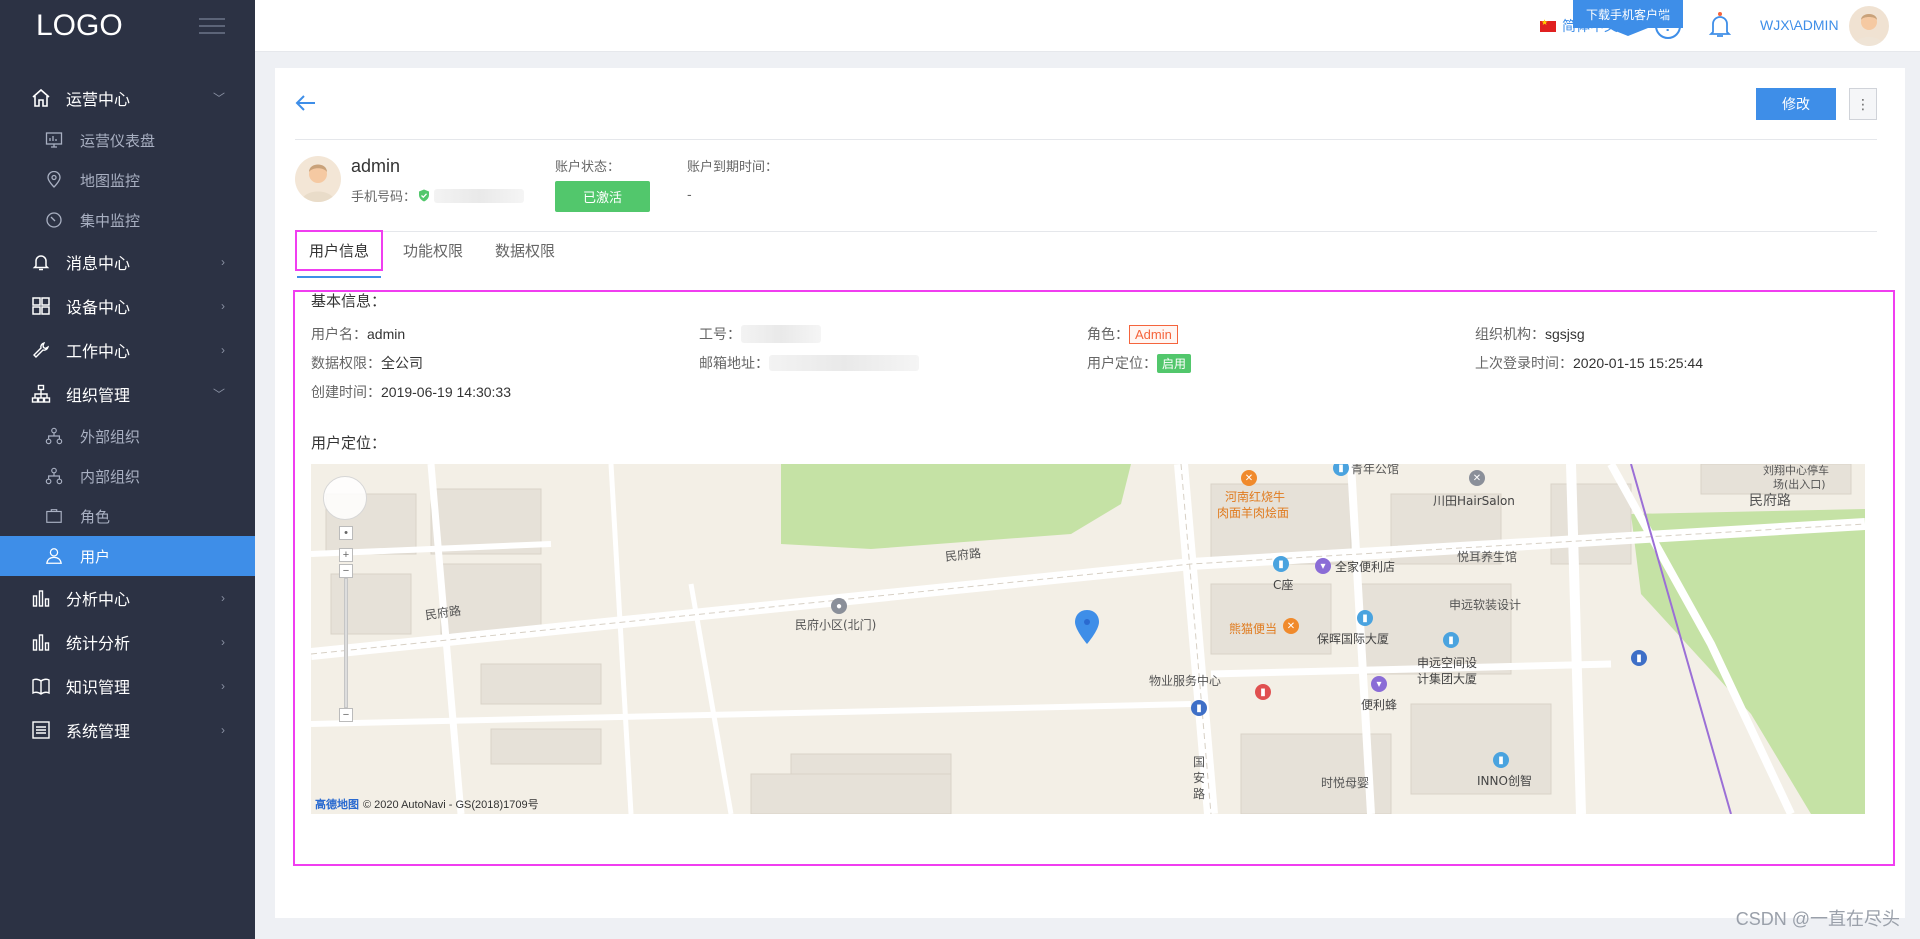 The image size is (1920, 939). Describe the element at coordinates (41, 686) in the screenshot. I see `book-icon` at that location.